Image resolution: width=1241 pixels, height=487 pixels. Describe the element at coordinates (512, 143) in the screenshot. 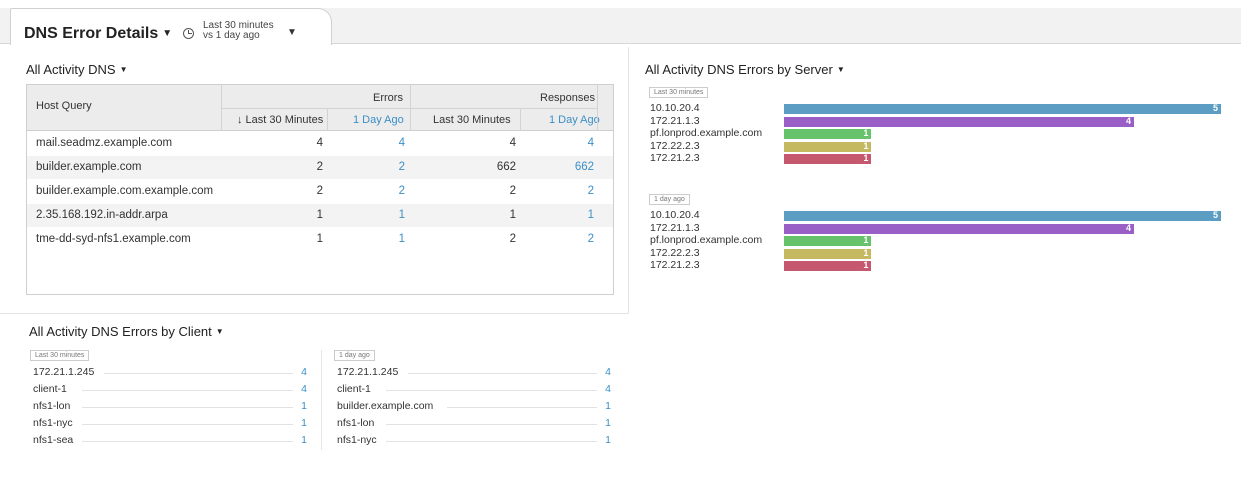

I see `responses-last-cell: 4` at that location.